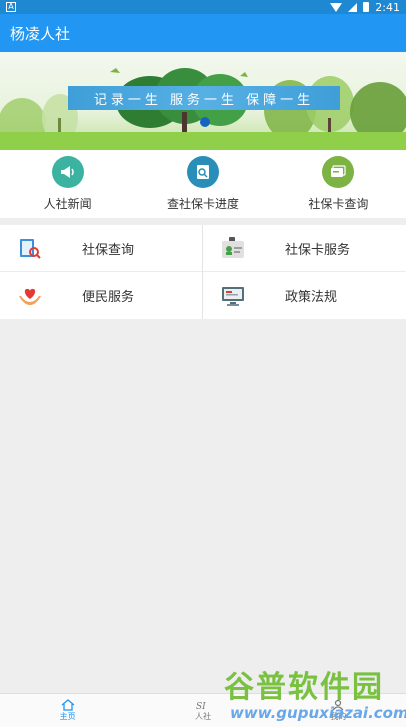 This screenshot has width=406, height=727. Describe the element at coordinates (318, 250) in the screenshot. I see `service-label: 社保卡服务` at that location.